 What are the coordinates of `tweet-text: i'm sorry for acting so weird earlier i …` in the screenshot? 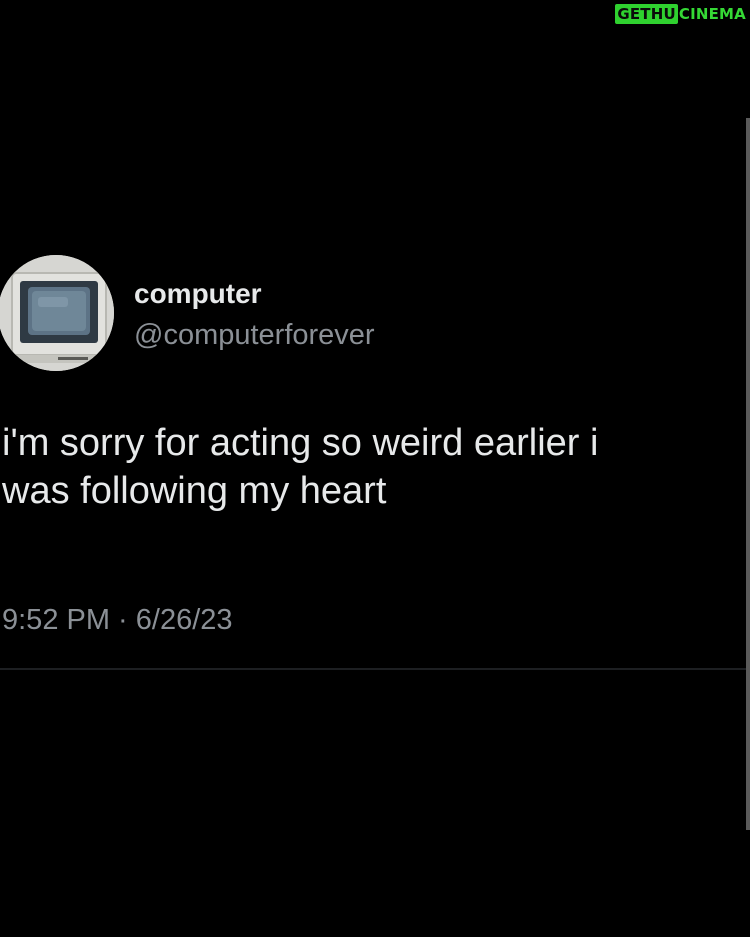 It's located at (376, 467).